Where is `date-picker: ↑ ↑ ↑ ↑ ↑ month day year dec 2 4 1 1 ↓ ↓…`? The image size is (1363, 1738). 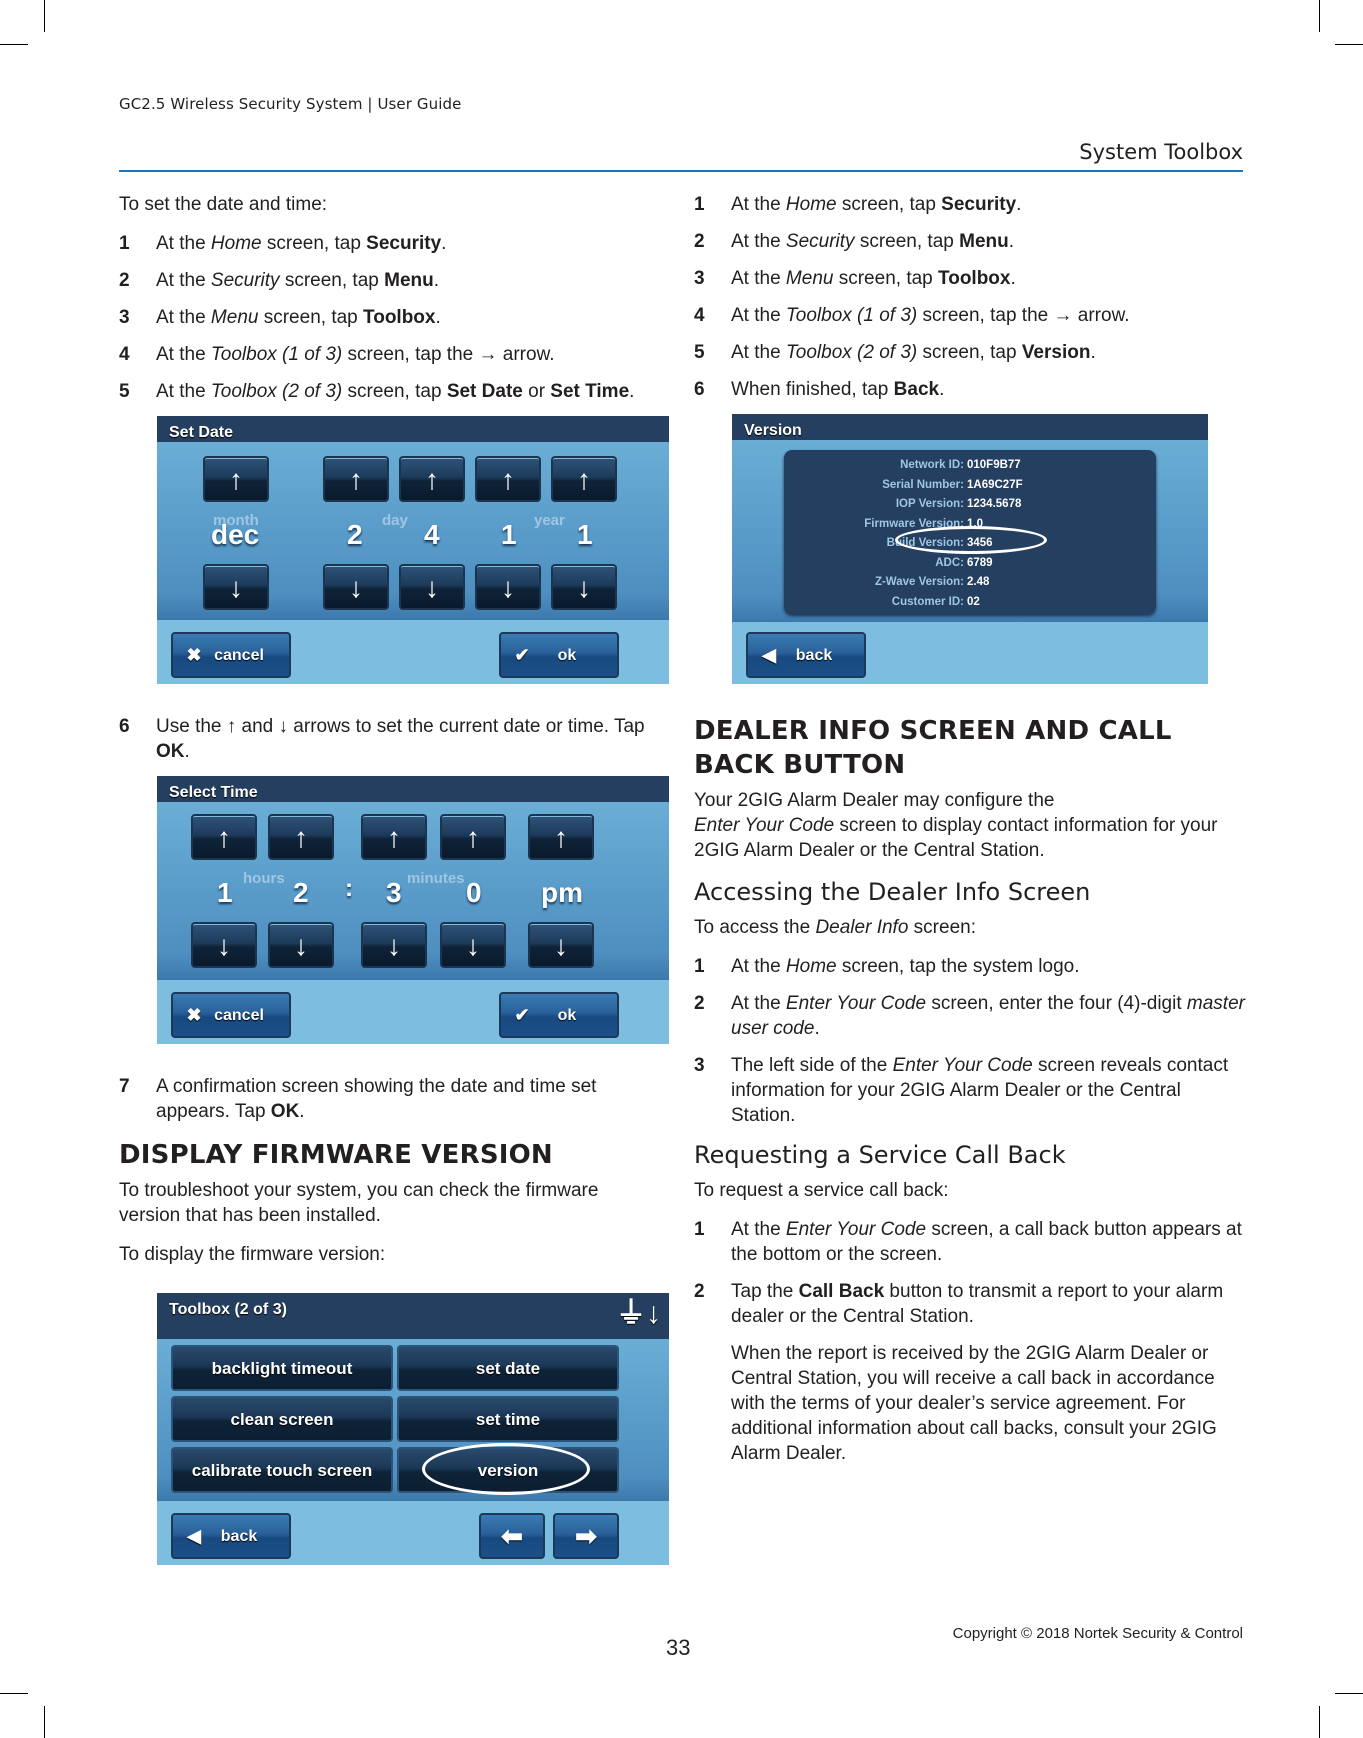
date-picker: ↑ ↑ ↑ ↑ ↑ month day year dec 2 4 1 1 ↓ ↓… is located at coordinates (413, 531).